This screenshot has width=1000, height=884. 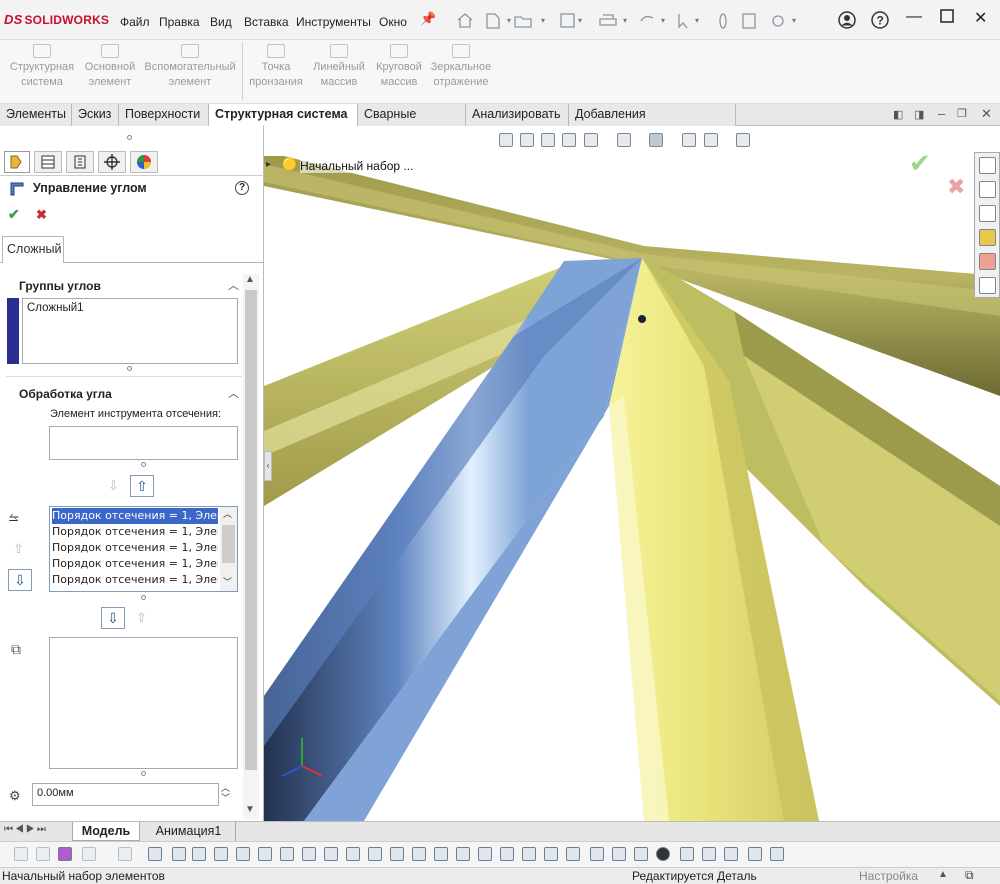 What do you see at coordinates (709, 854) in the screenshot?
I see `filter-mesh-facet-edges-icon` at bounding box center [709, 854].